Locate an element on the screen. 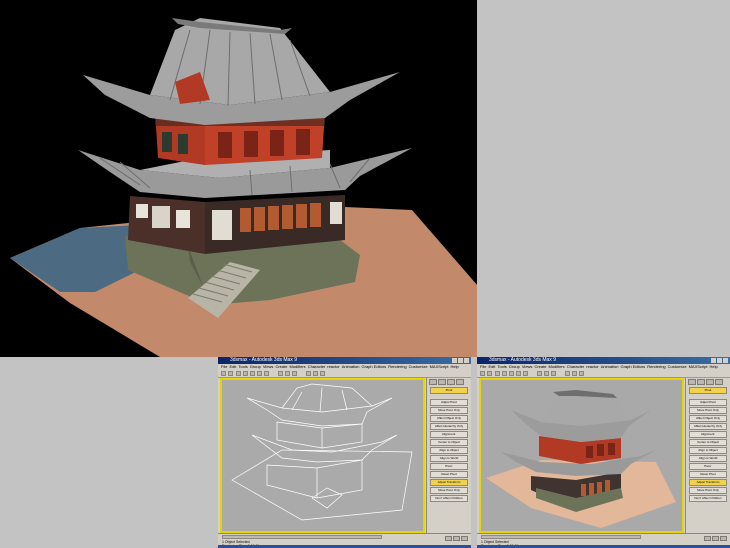 The image size is (730, 548). viewport-perspective-shaded is located at coordinates (581, 455).